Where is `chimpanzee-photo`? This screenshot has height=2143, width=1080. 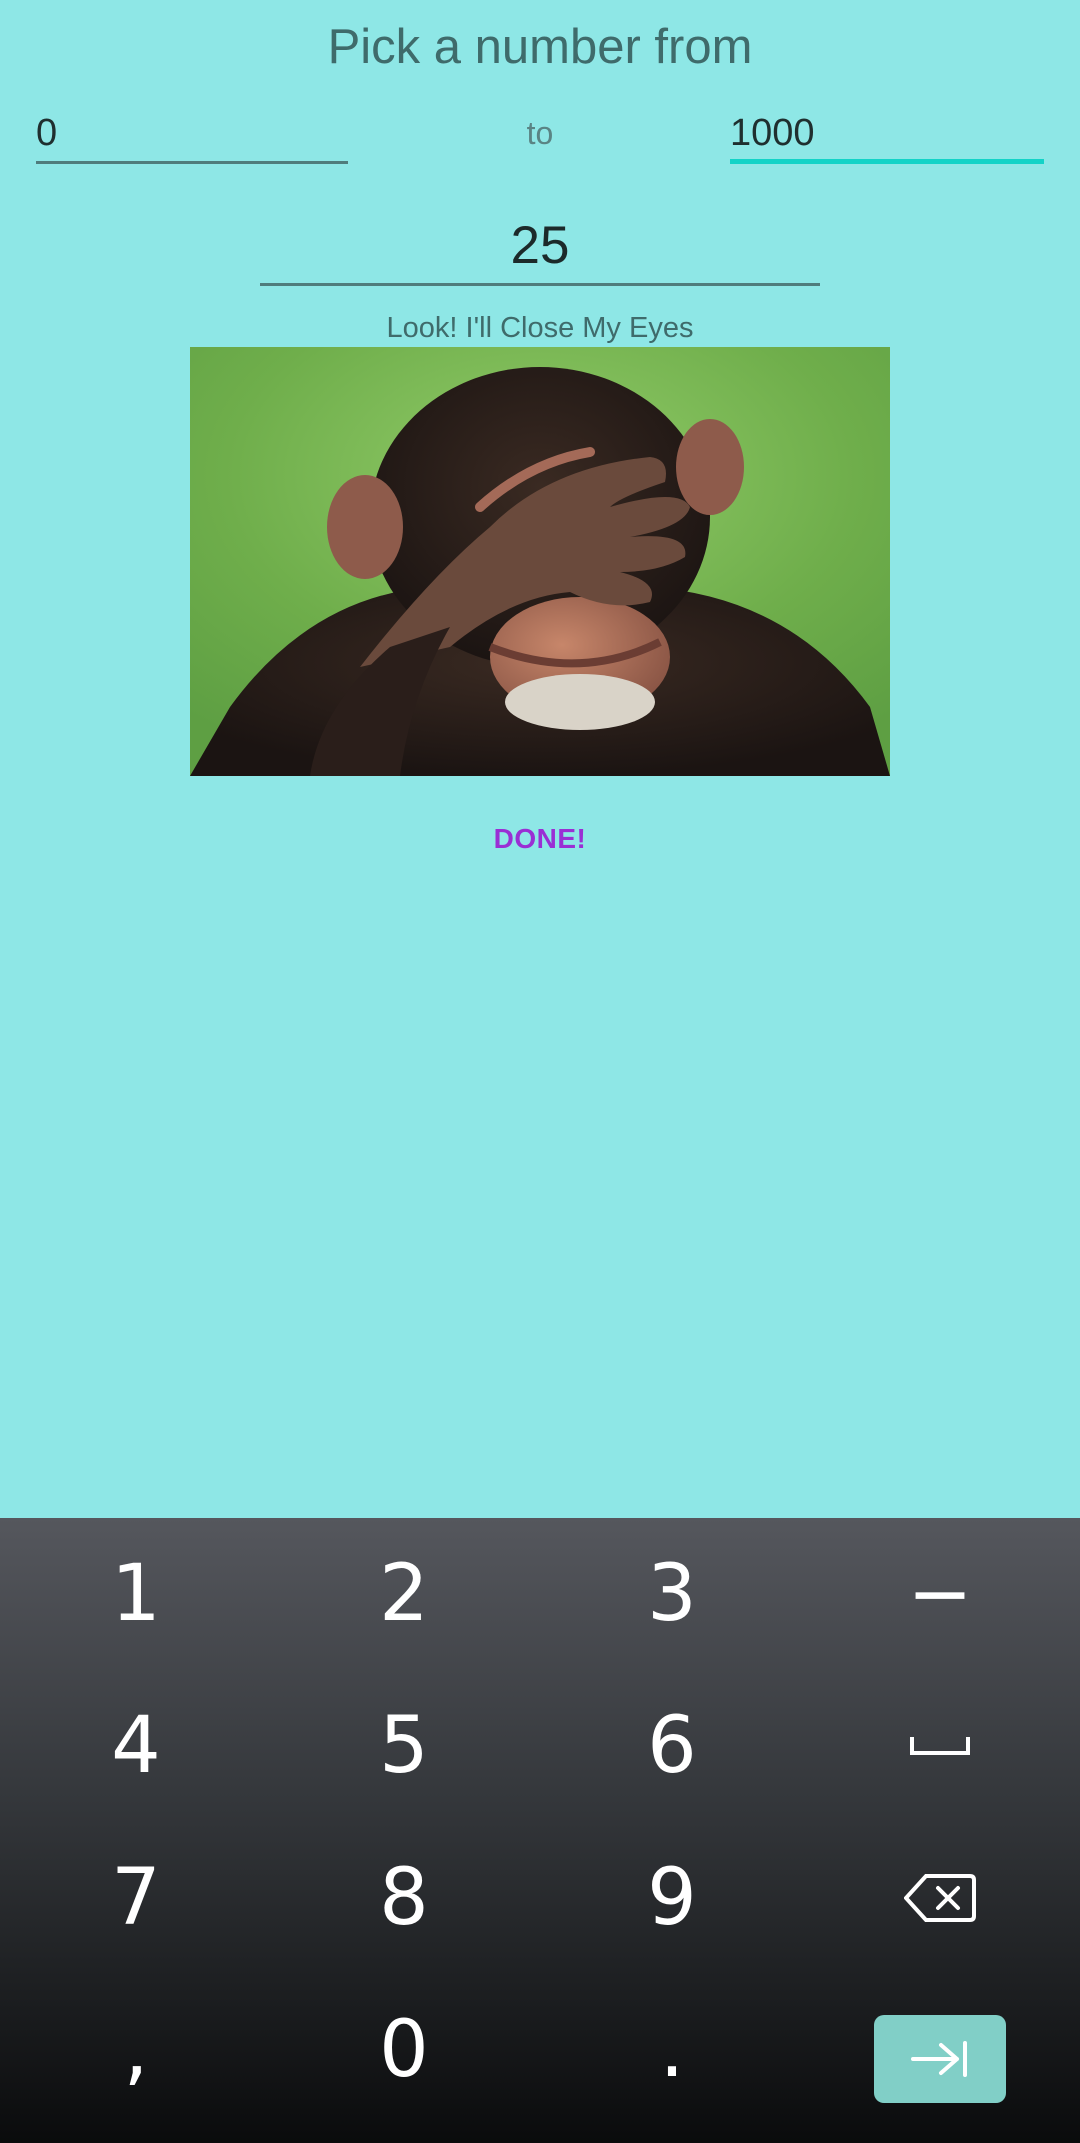
chimpanzee-photo is located at coordinates (540, 561).